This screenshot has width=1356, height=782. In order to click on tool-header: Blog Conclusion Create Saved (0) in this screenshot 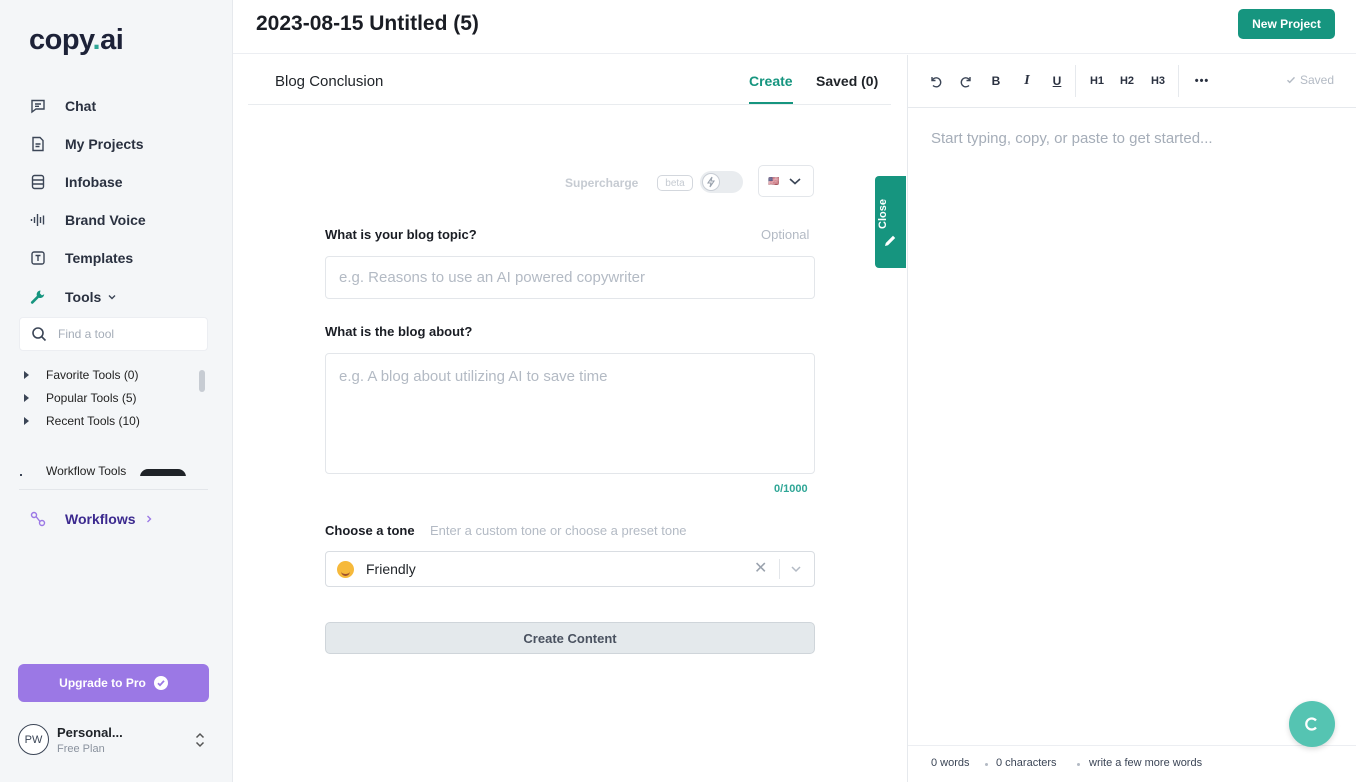, I will do `click(569, 80)`.